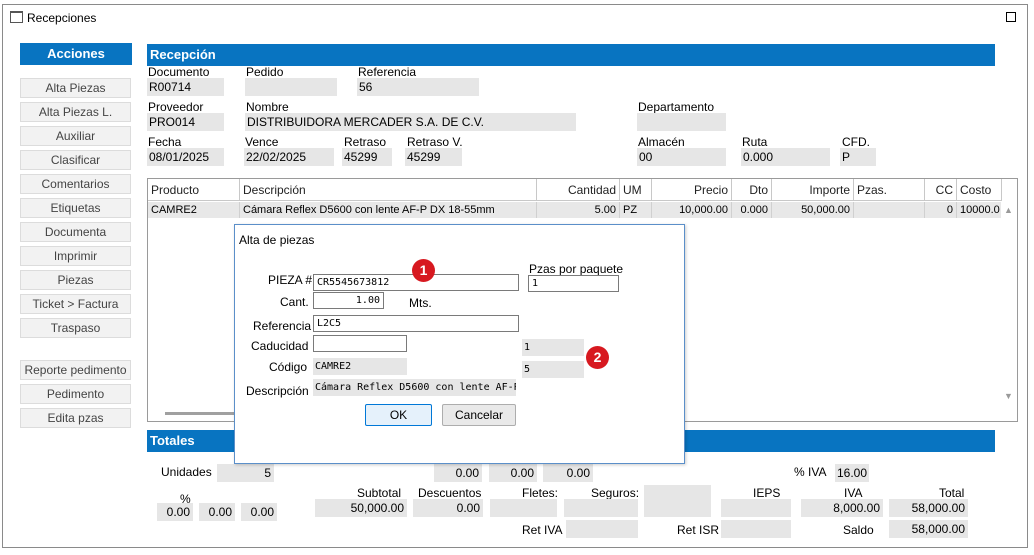 Image resolution: width=1034 pixels, height=555 pixels. Describe the element at coordinates (853, 493) in the screenshot. I see `iva-label: IVA` at that location.